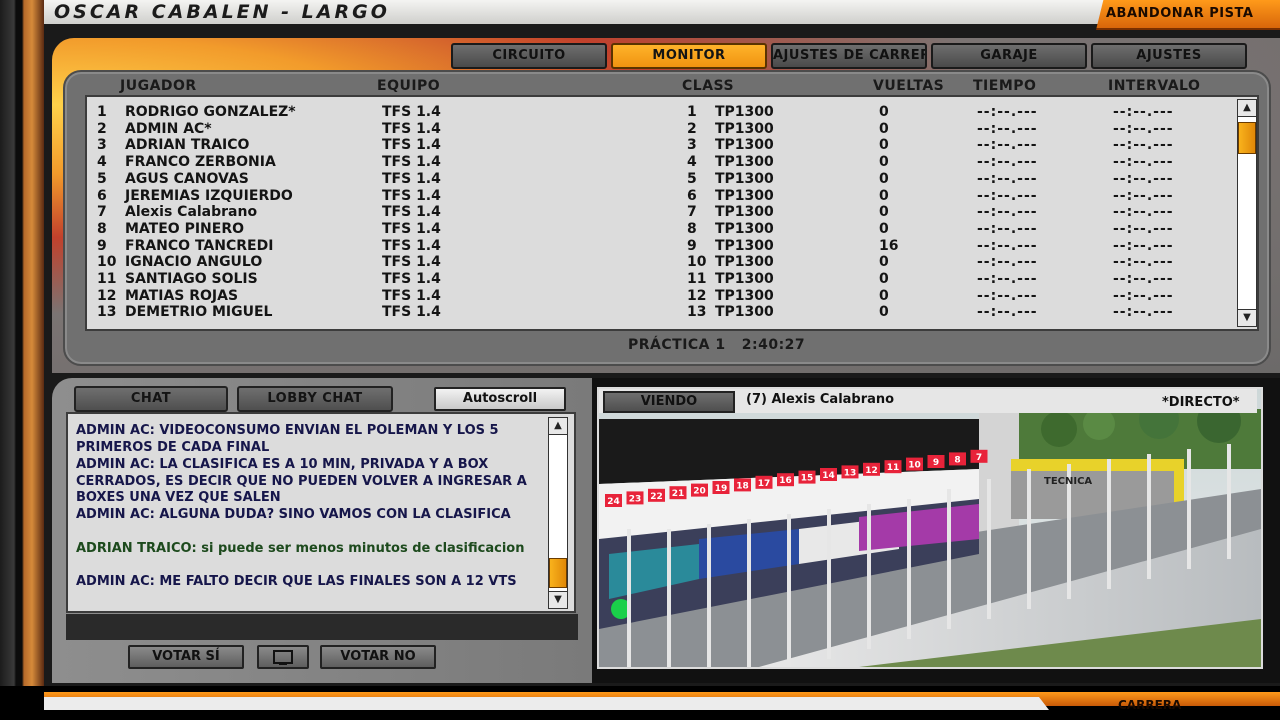 The height and width of the screenshot is (720, 1280). I want to click on player-name: ADRIAN TRAICO, so click(187, 145).